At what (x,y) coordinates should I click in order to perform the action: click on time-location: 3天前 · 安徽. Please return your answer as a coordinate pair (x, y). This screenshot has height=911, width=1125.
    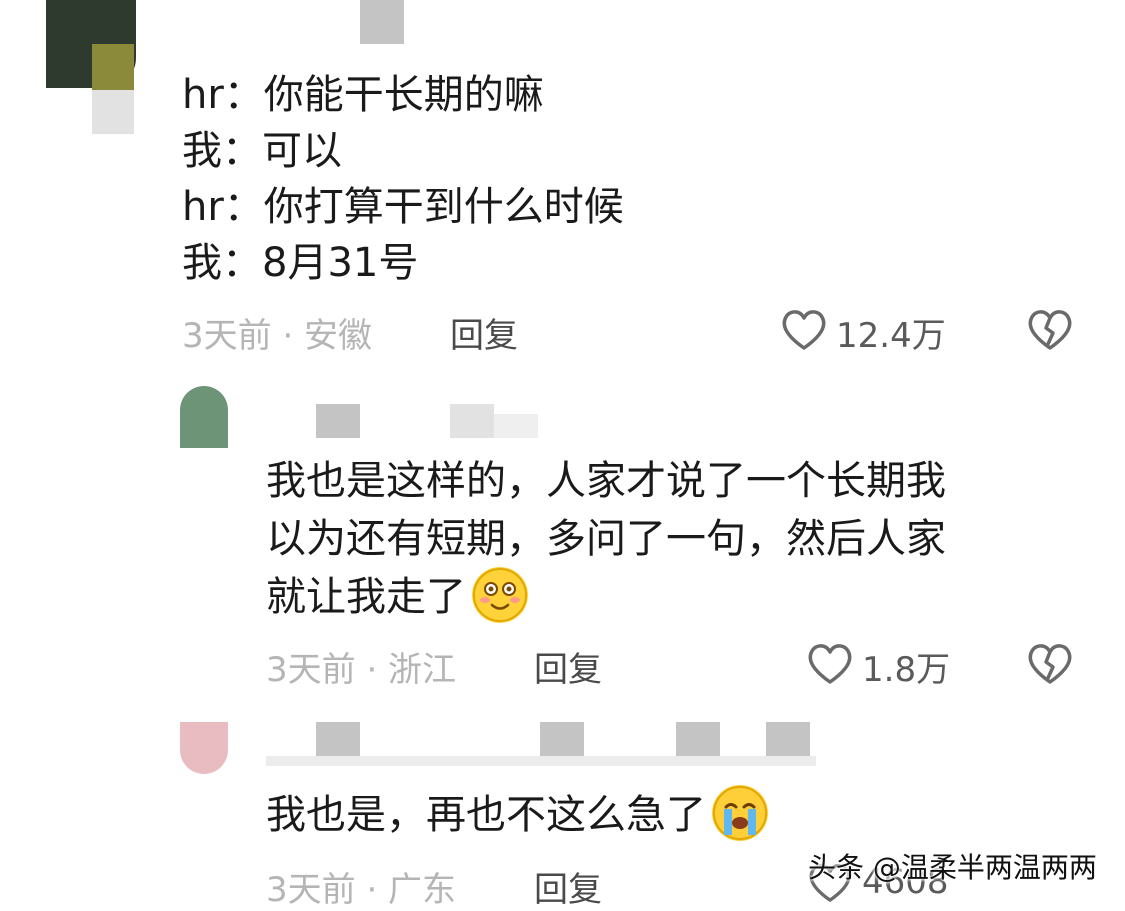
    Looking at the image, I should click on (277, 336).